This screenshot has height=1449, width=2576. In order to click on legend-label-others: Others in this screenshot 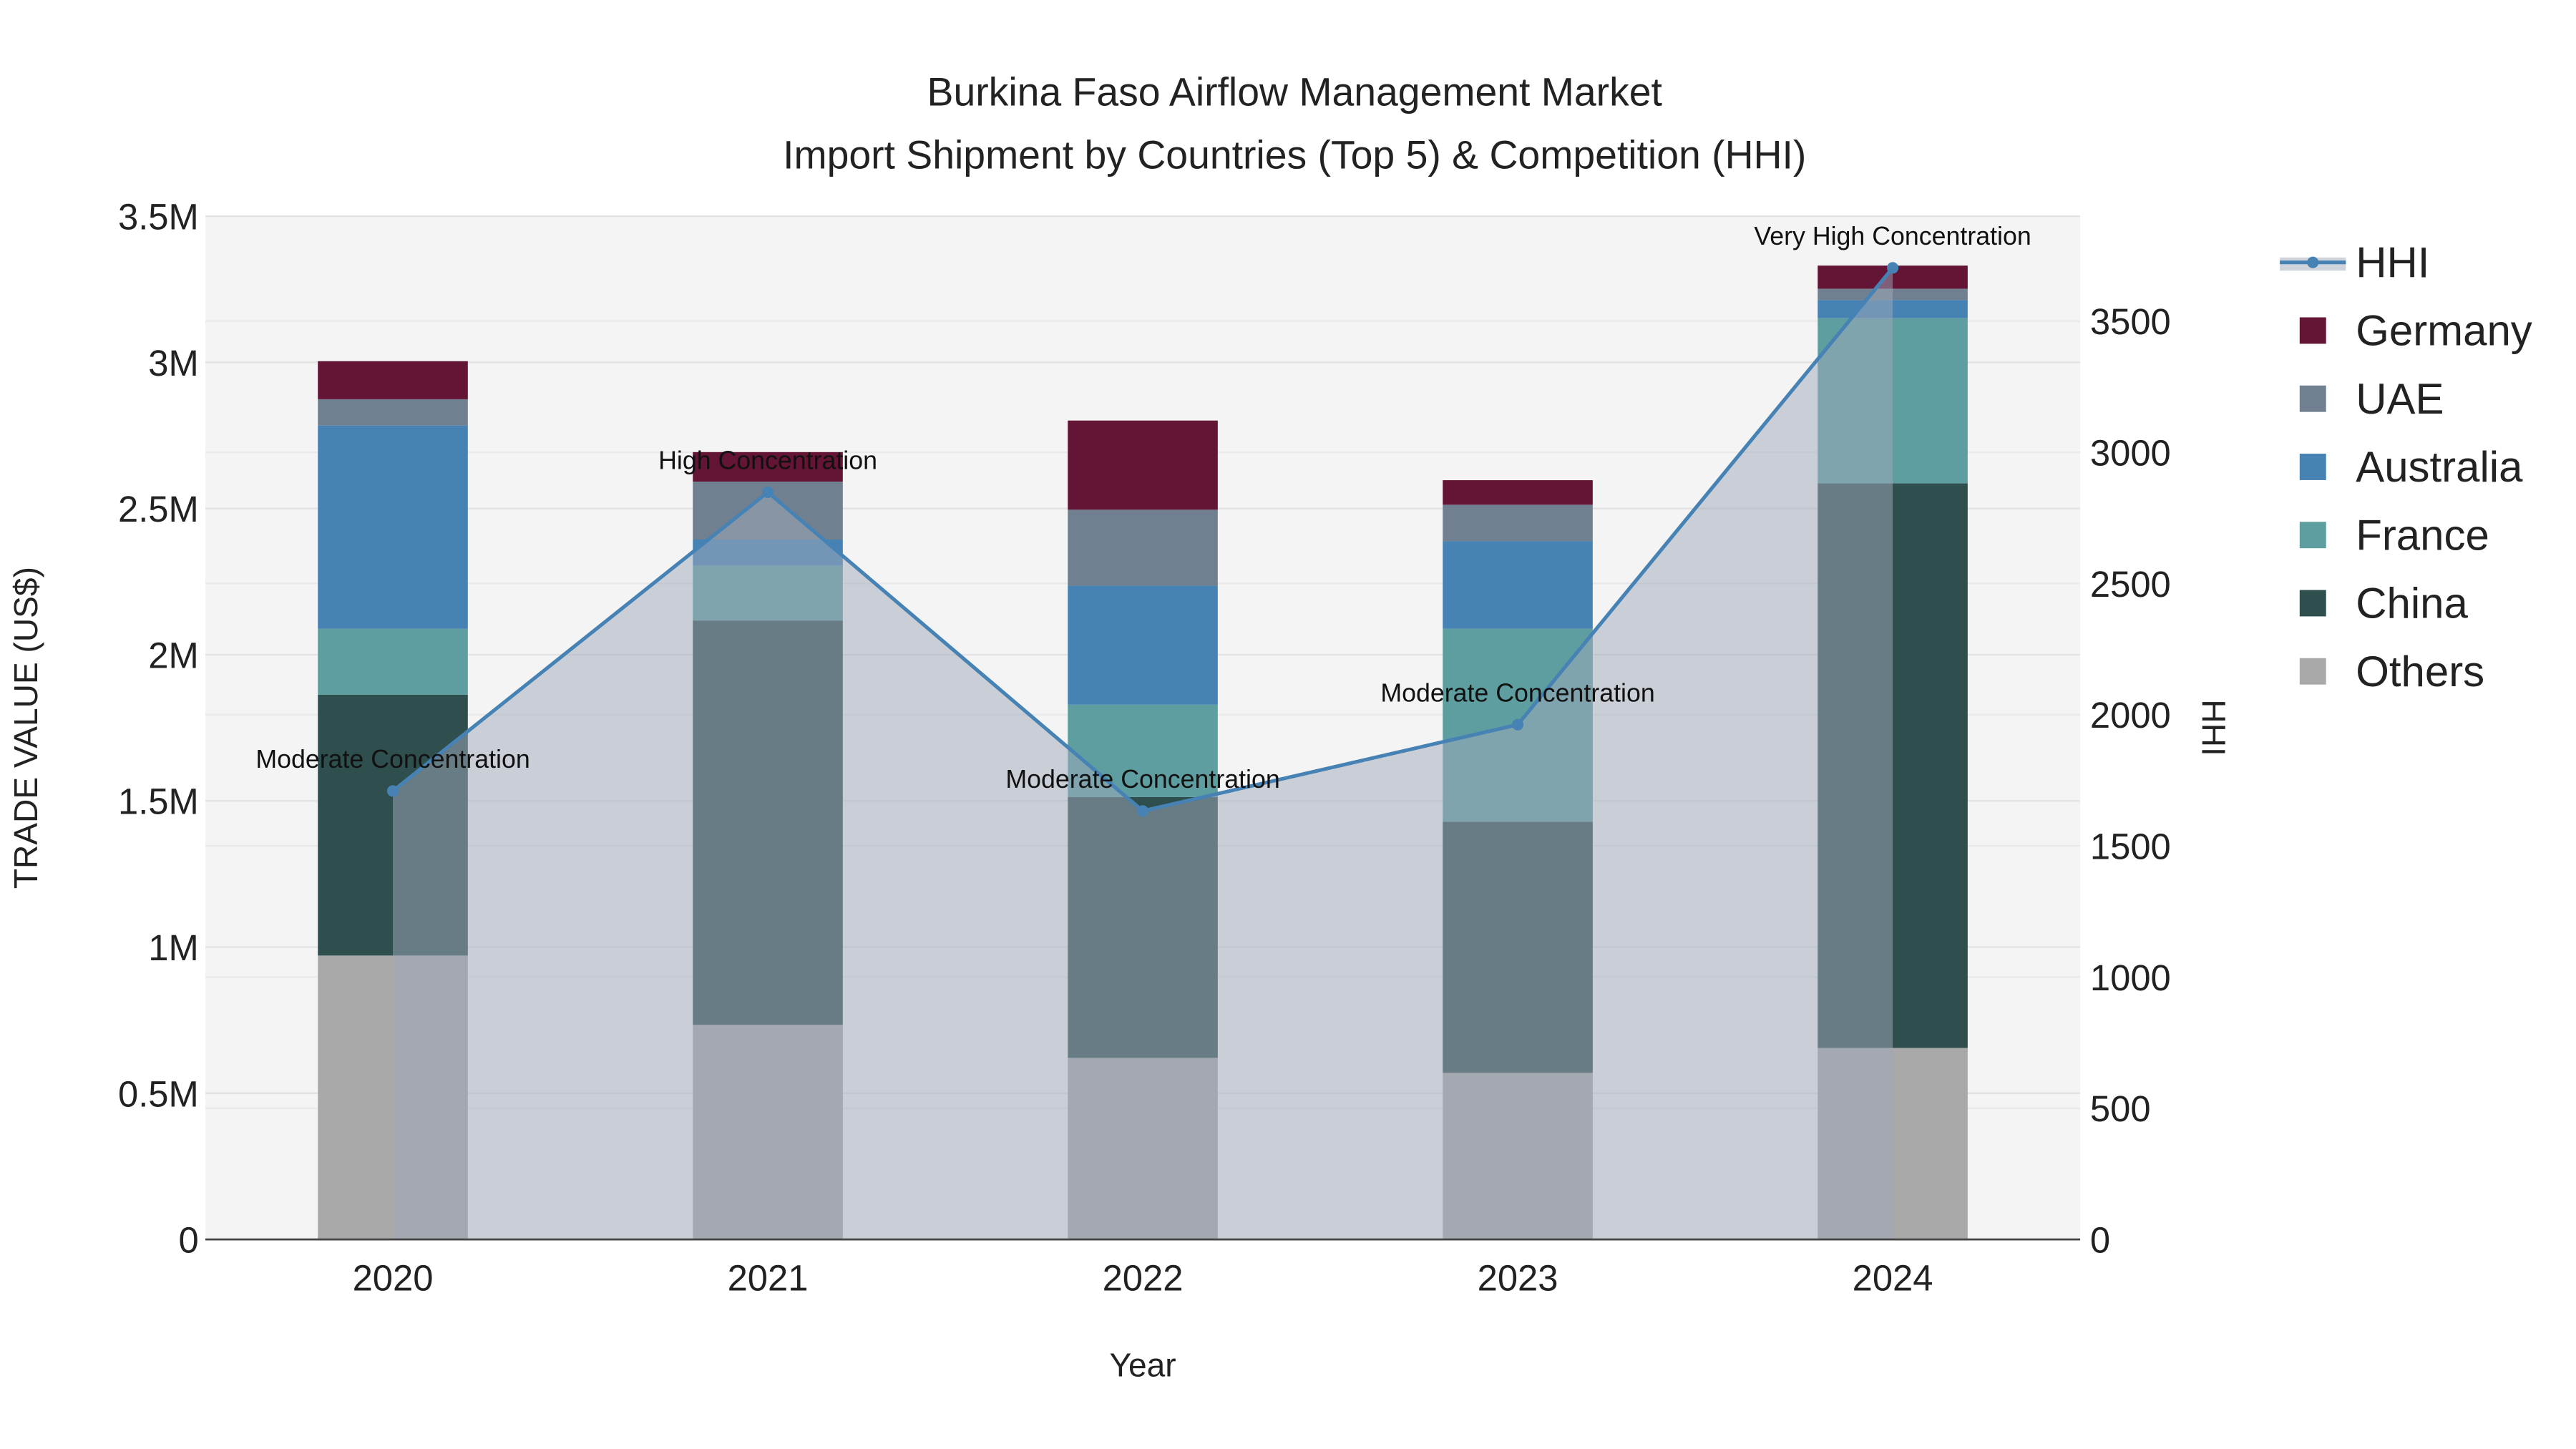, I will do `click(2420, 672)`.